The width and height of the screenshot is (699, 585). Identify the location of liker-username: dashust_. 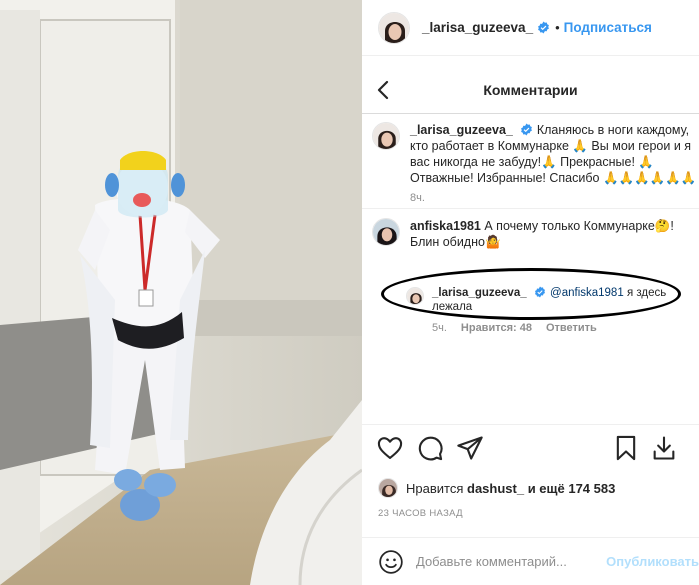
(495, 488).